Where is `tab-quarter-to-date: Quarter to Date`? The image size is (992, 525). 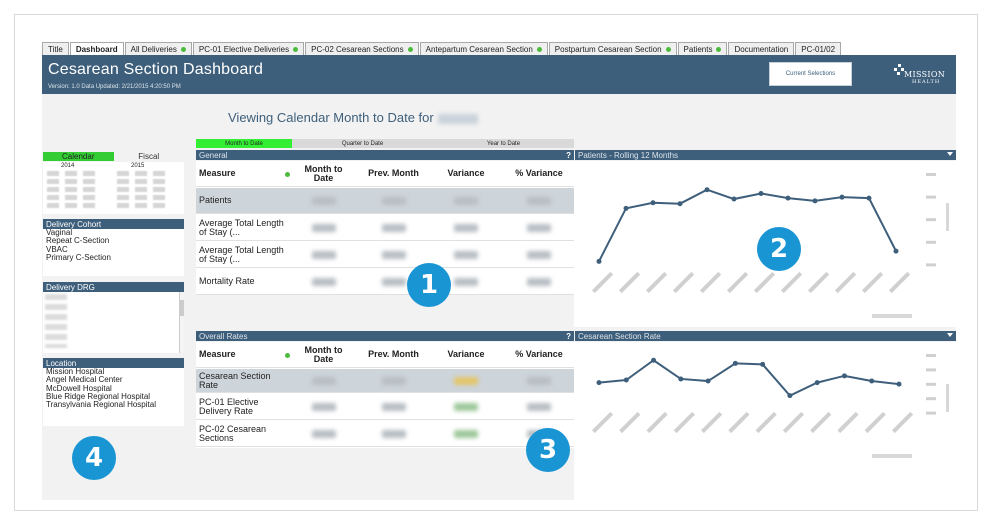 tab-quarter-to-date: Quarter to Date is located at coordinates (362, 143).